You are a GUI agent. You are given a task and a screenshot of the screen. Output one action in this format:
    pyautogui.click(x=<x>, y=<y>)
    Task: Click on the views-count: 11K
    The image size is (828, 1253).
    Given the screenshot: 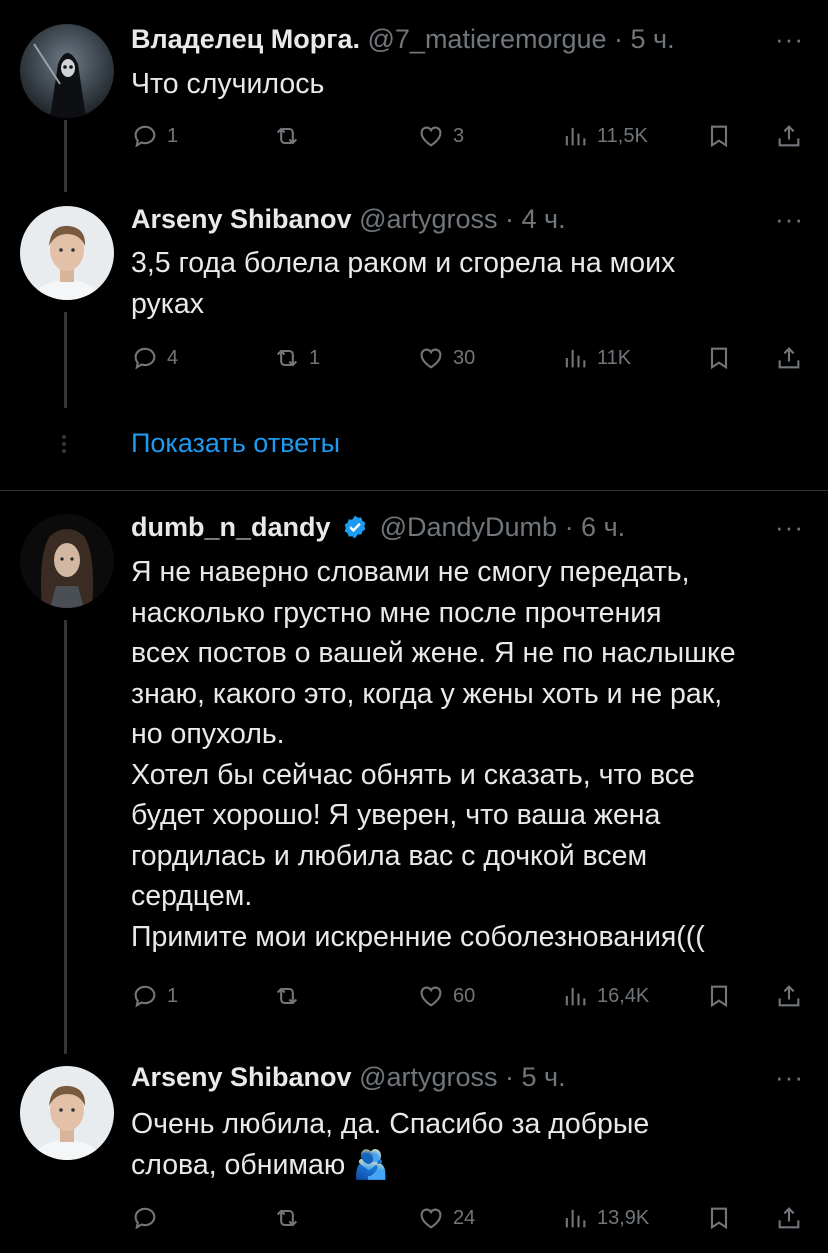 What is the action you would take?
    pyautogui.click(x=614, y=357)
    